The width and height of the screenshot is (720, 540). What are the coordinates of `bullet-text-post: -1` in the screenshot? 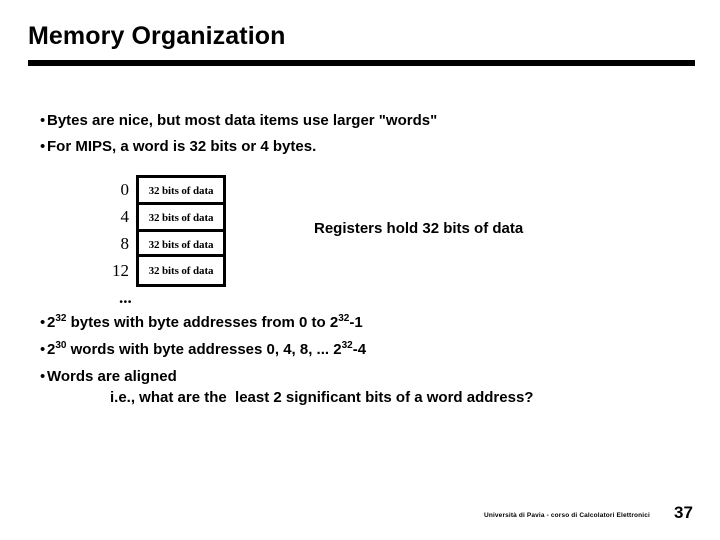 It's located at (356, 322).